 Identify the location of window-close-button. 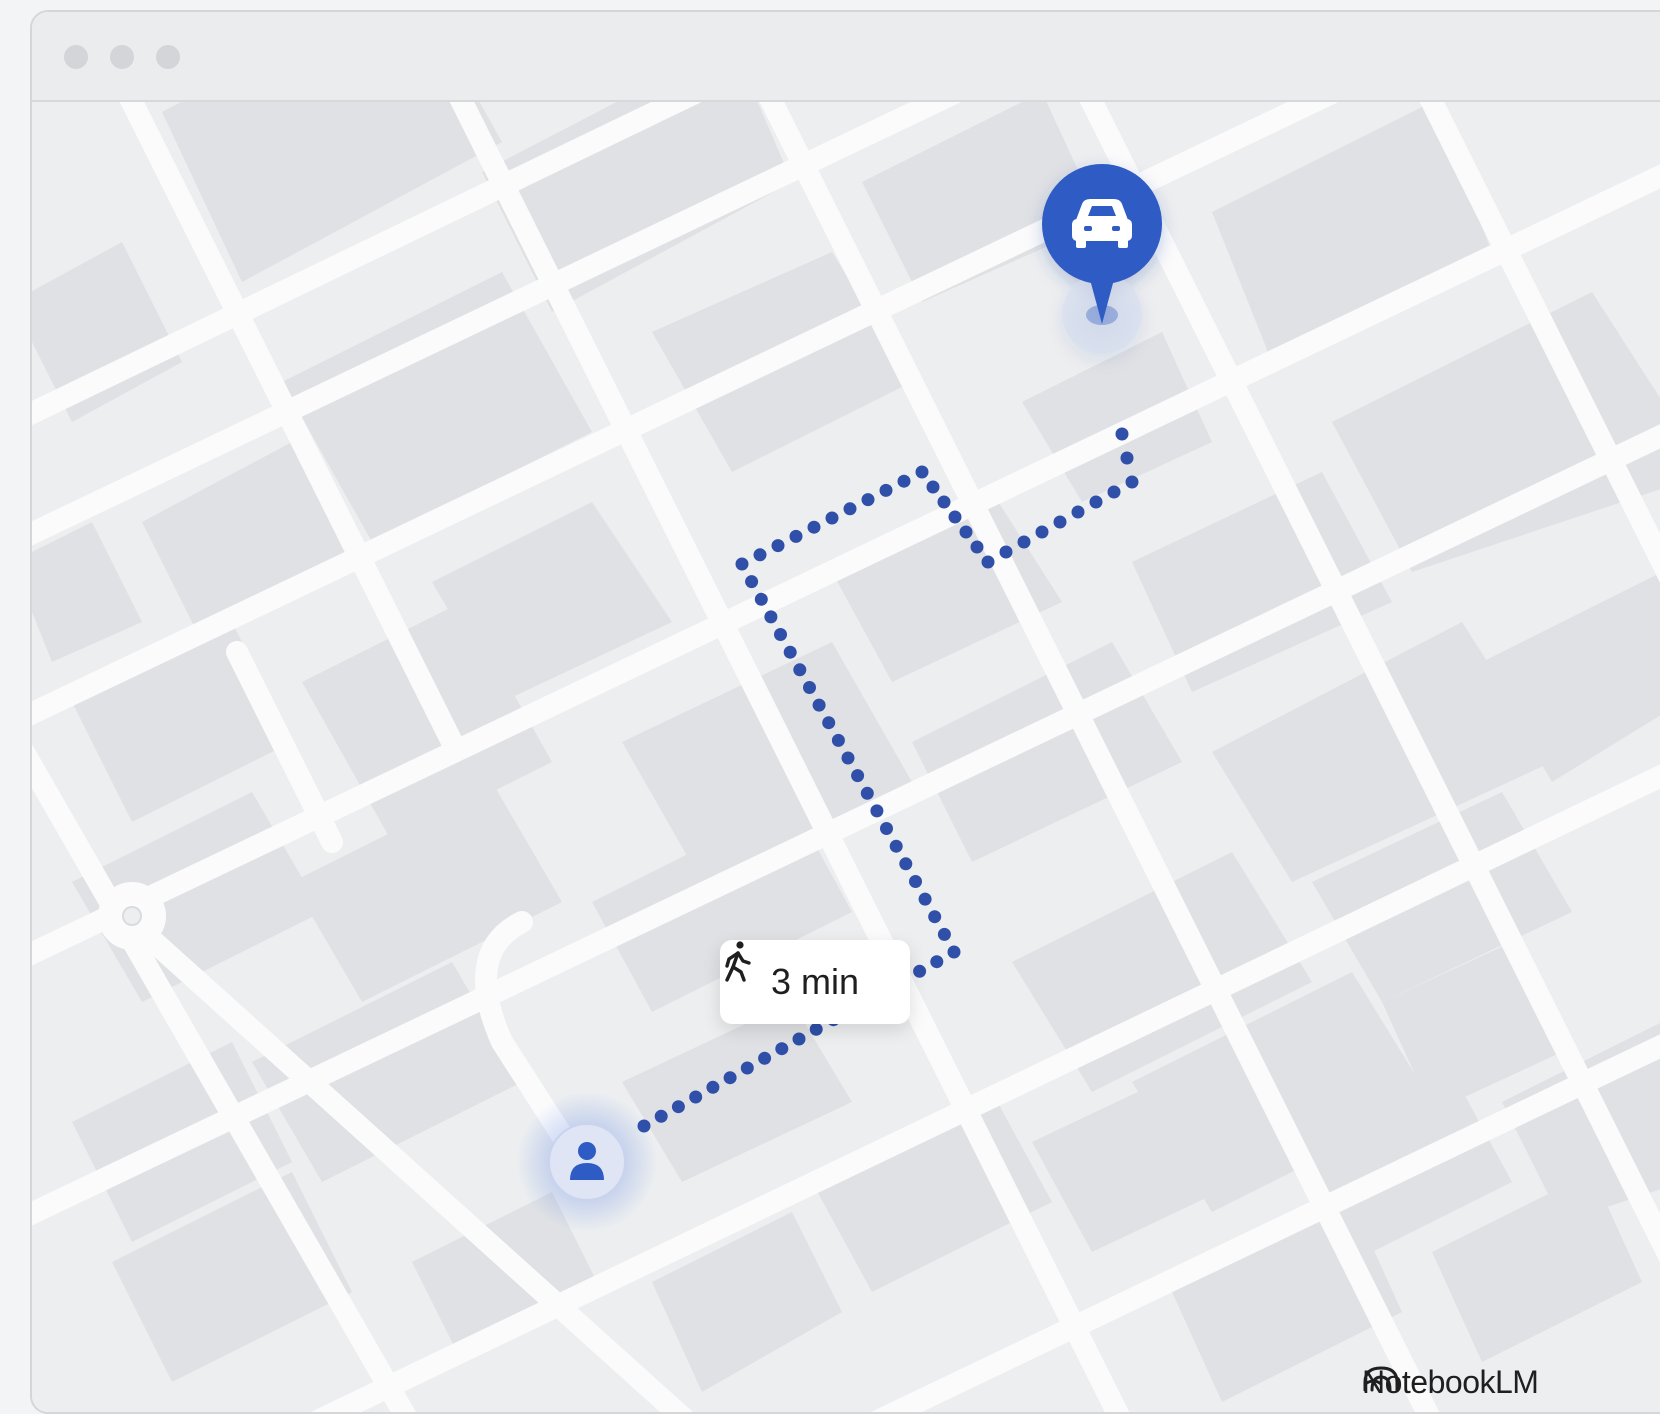
(76, 57).